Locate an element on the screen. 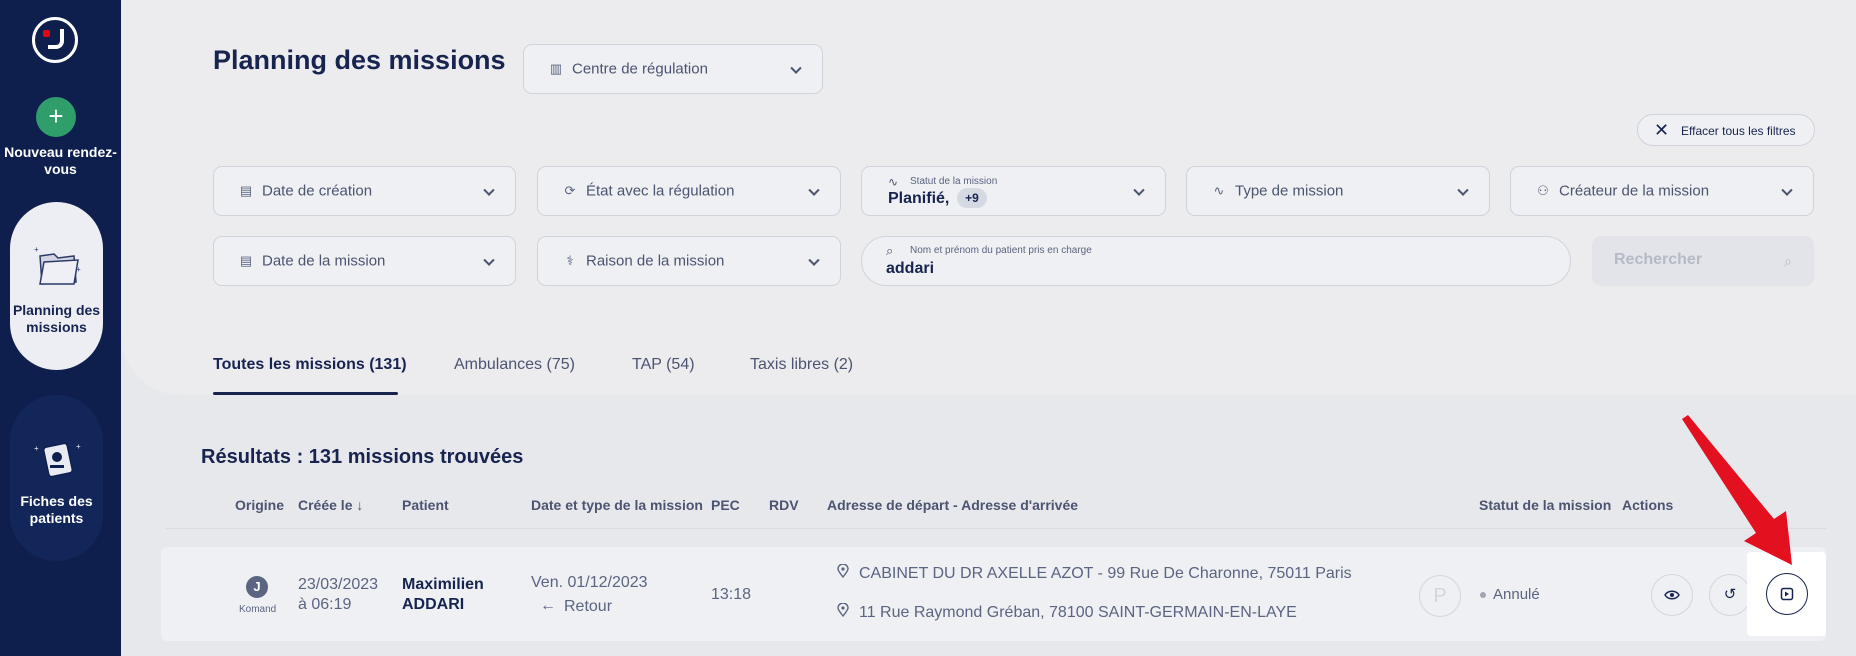  mission-date: Ven. 01/12/2023 is located at coordinates (589, 582).